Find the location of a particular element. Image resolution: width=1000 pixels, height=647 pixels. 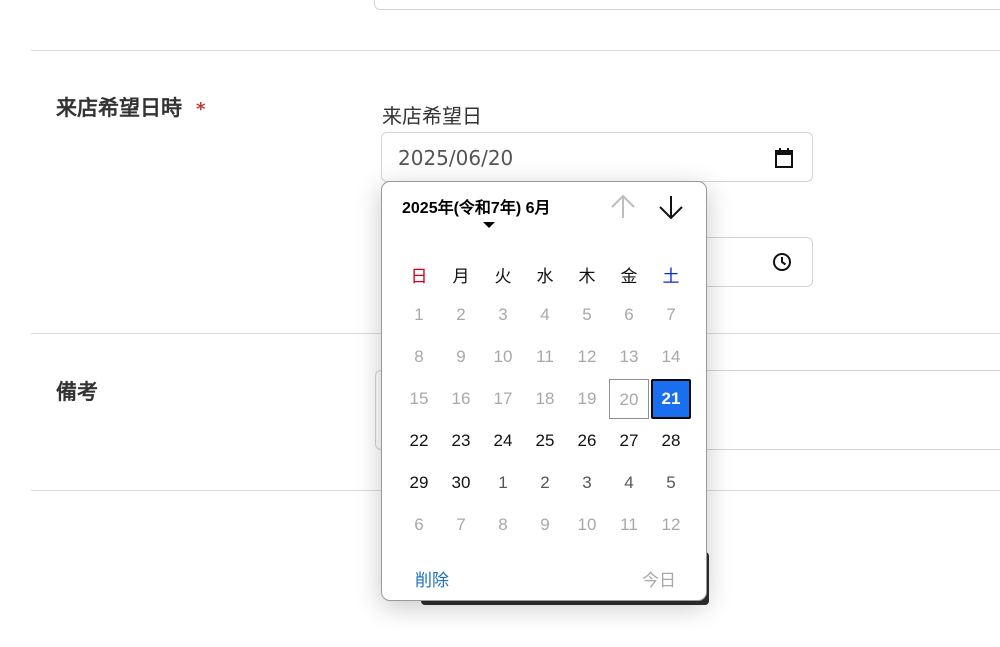

arrow-up-icon is located at coordinates (623, 206).